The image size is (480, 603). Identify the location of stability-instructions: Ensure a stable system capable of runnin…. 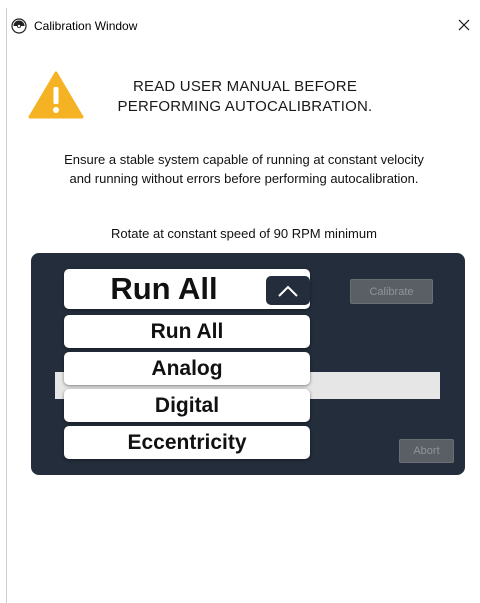
(243, 169).